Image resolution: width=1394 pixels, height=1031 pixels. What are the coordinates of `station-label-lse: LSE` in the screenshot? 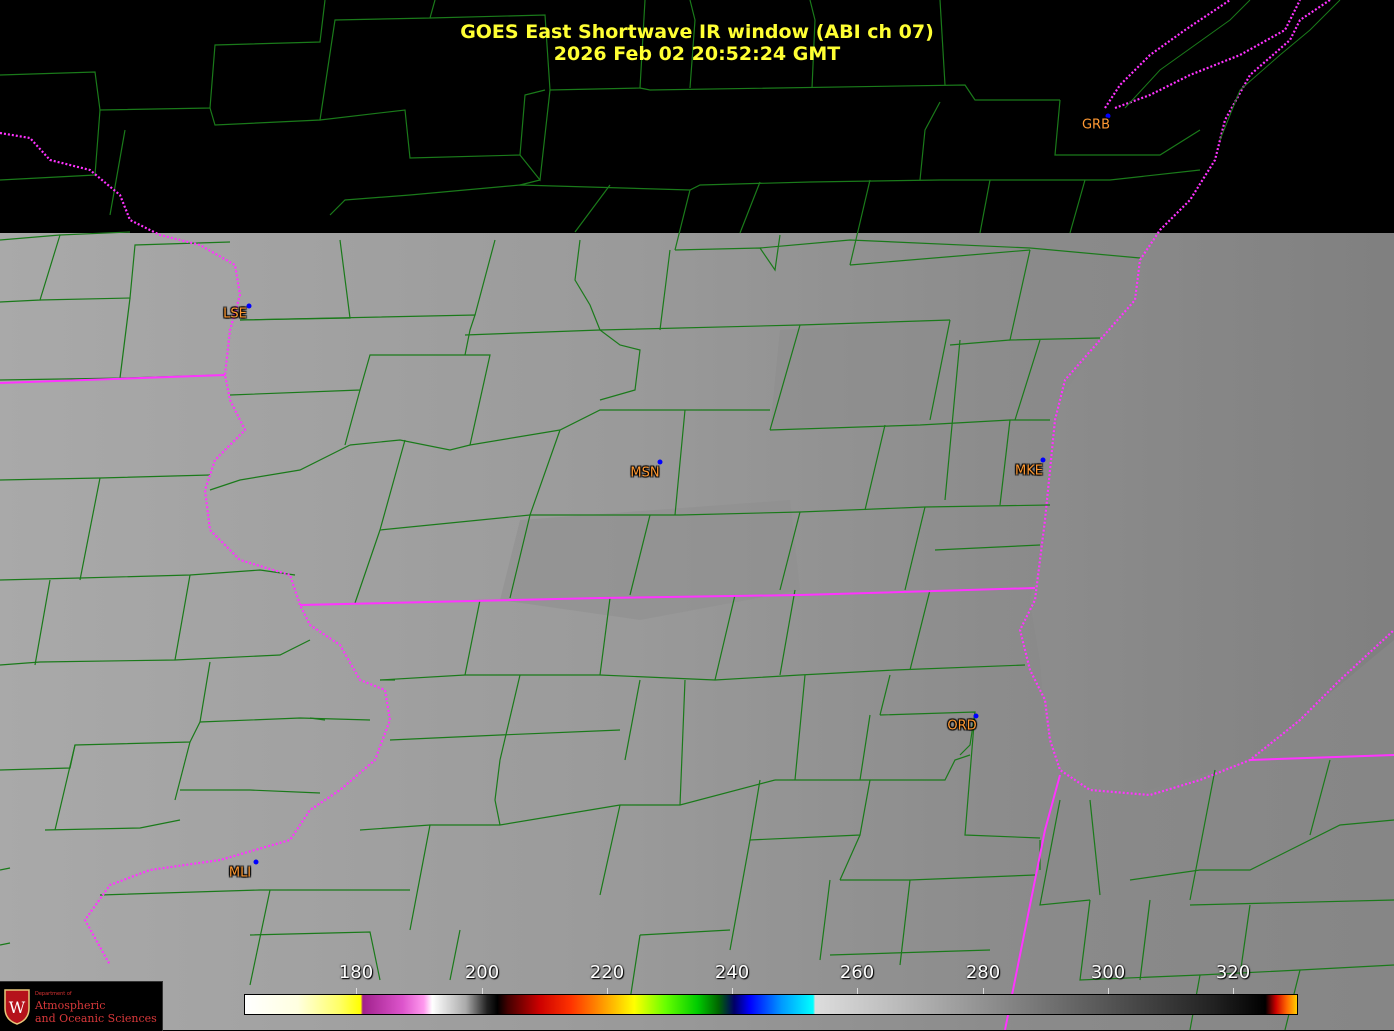 It's located at (235, 314).